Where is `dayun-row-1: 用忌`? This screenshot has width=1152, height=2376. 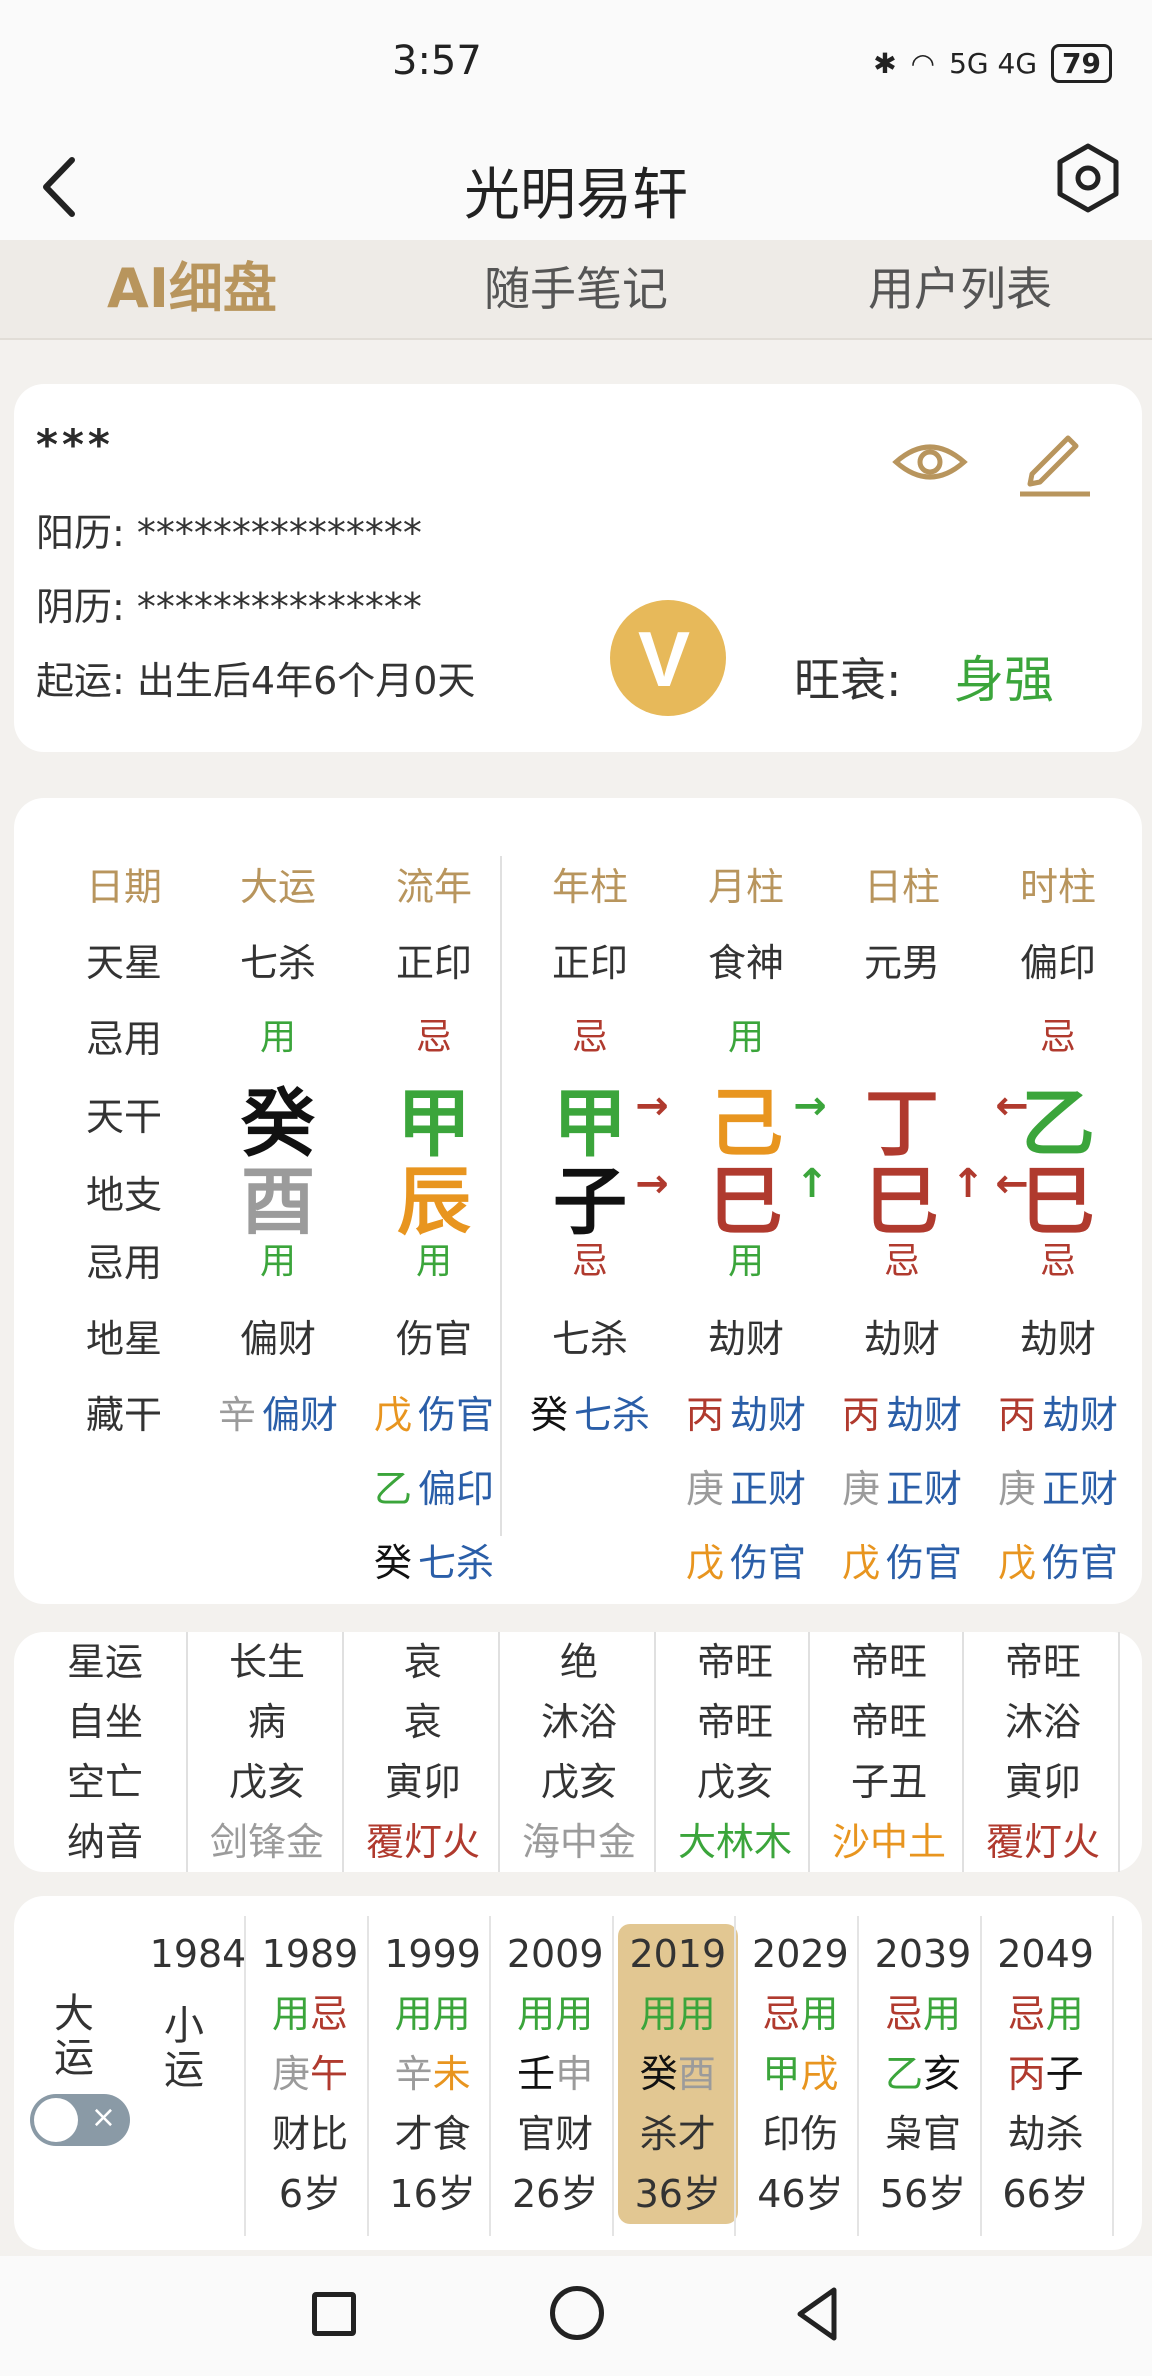
dayun-row-1: 用忌 is located at coordinates (310, 2014).